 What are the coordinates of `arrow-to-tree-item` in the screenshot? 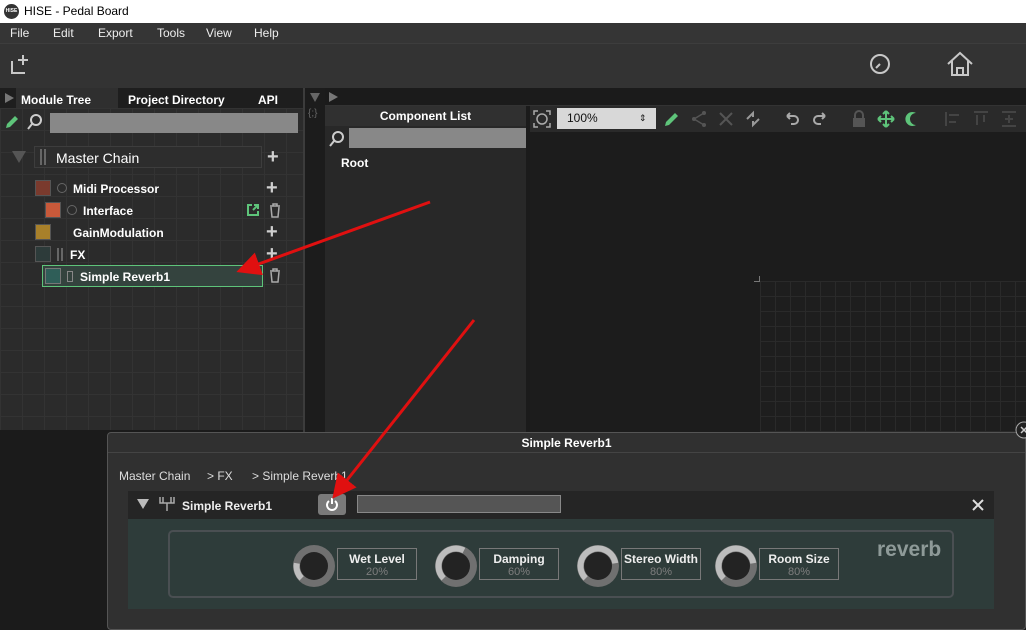 It's located at (333, 238).